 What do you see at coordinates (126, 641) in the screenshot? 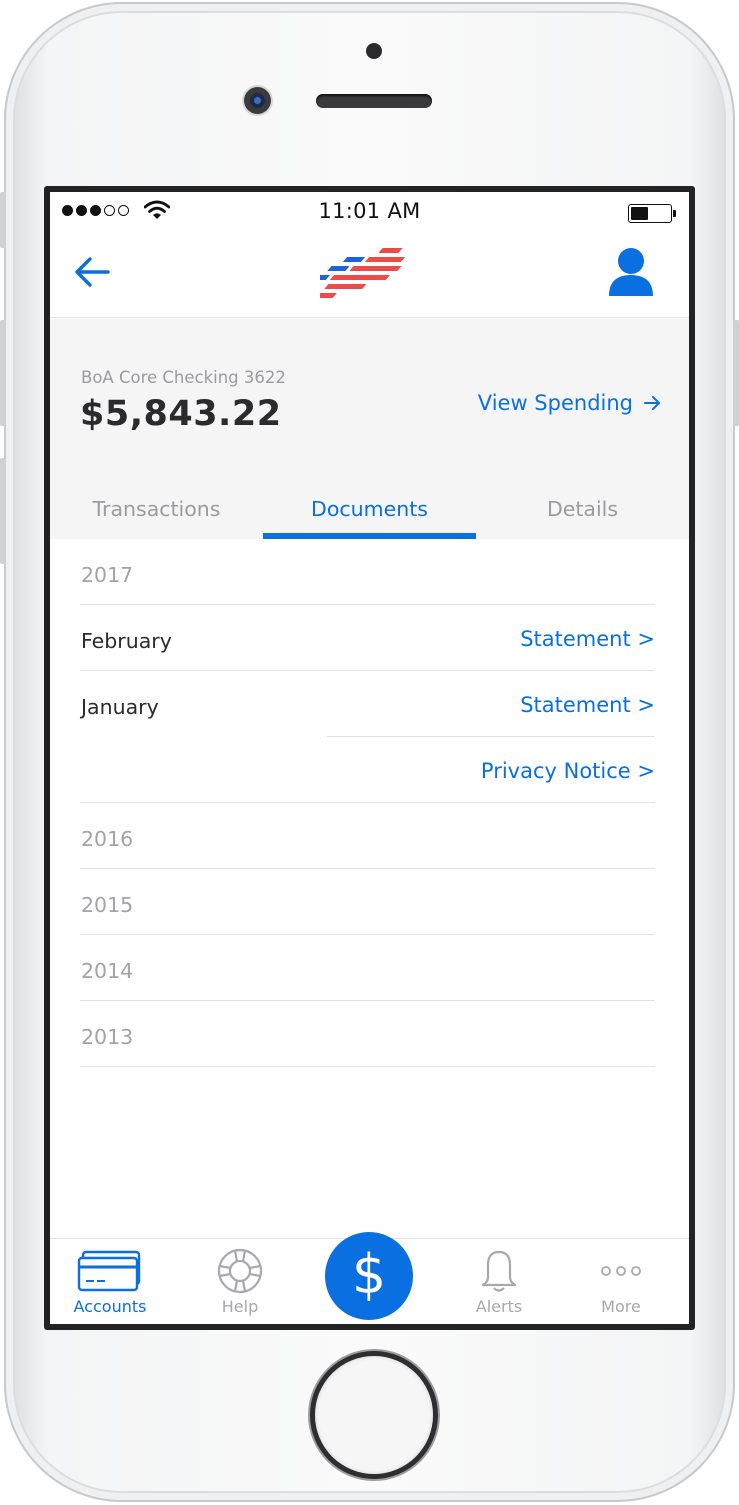
I see `month-label: February` at bounding box center [126, 641].